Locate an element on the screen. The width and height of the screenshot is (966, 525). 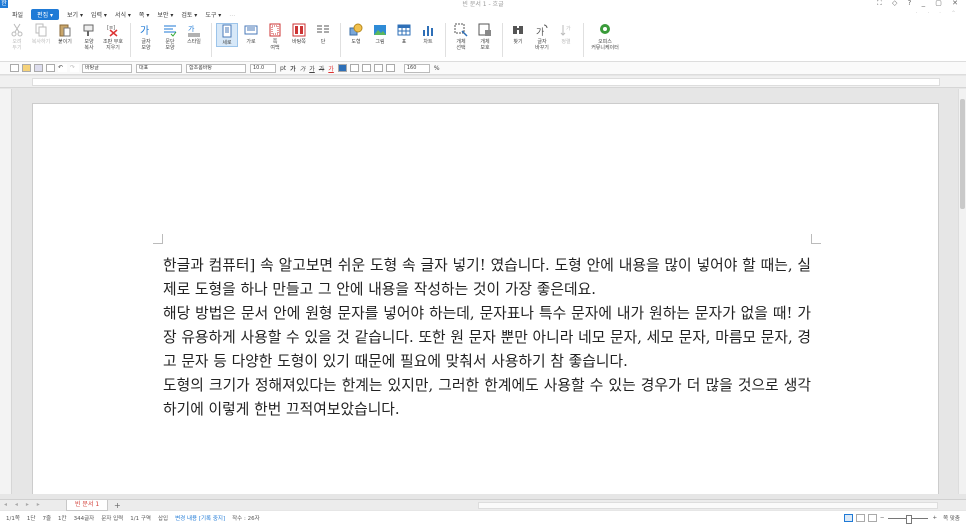
align-right-icon is located at coordinates (378, 68).